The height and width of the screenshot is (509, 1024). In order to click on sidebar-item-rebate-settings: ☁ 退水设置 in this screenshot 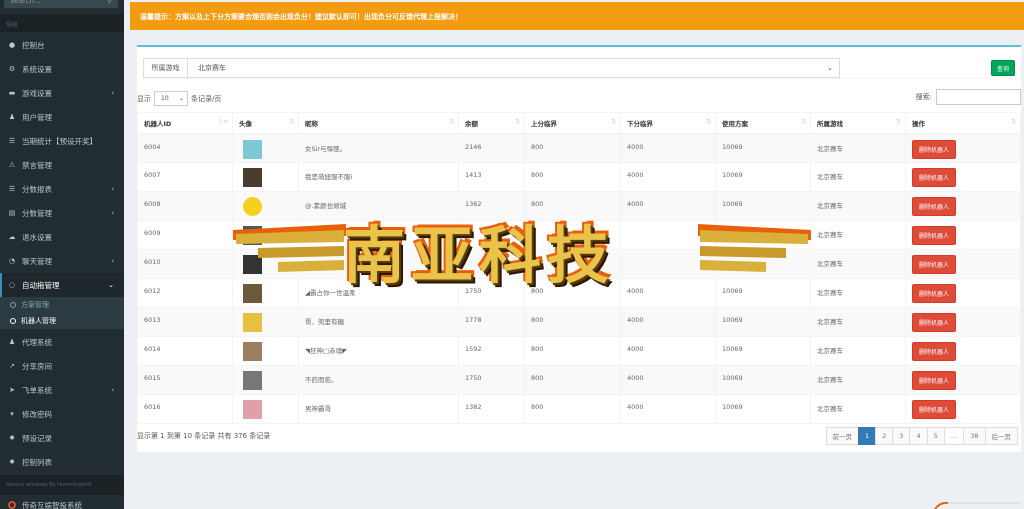, I will do `click(62, 237)`.